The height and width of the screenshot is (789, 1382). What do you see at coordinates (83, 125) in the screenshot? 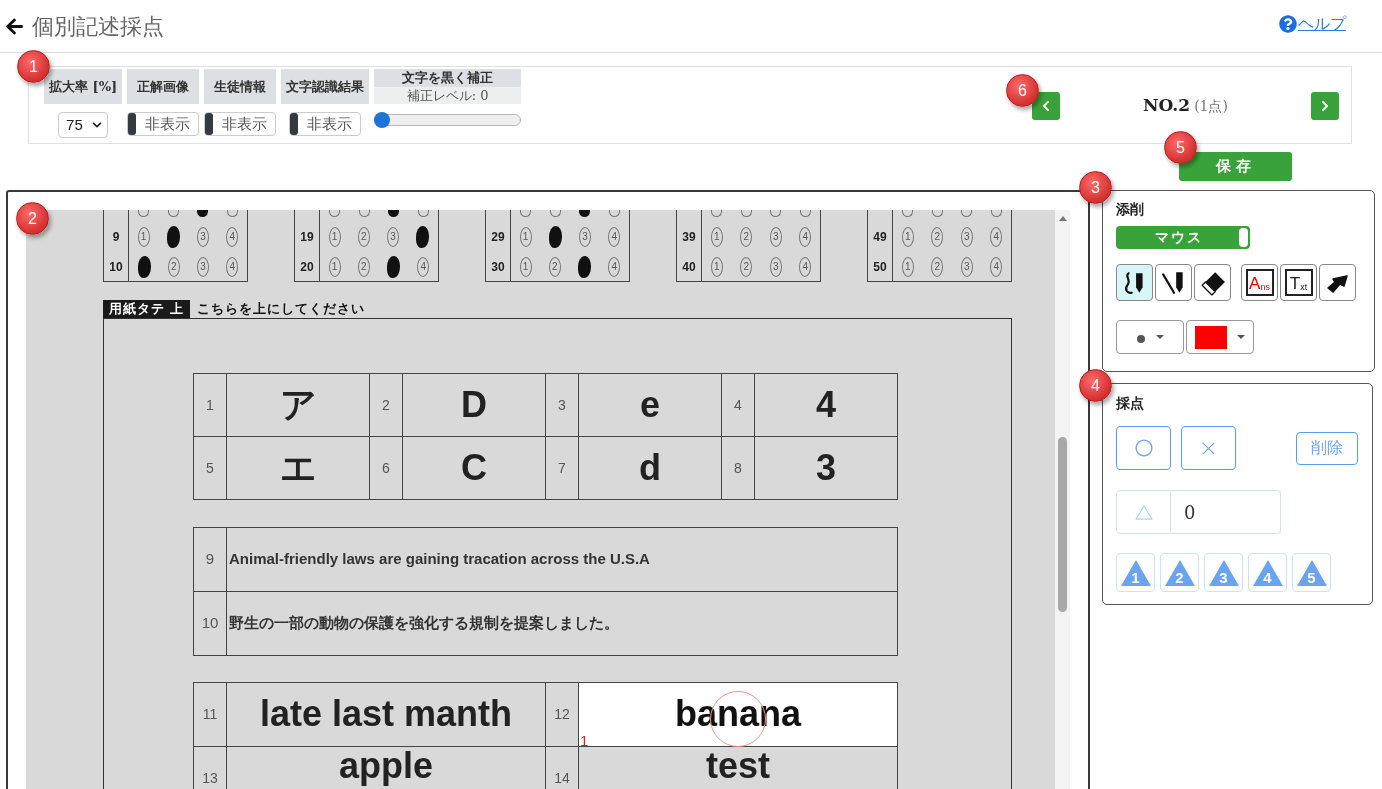
I see `zoom-select: 75` at bounding box center [83, 125].